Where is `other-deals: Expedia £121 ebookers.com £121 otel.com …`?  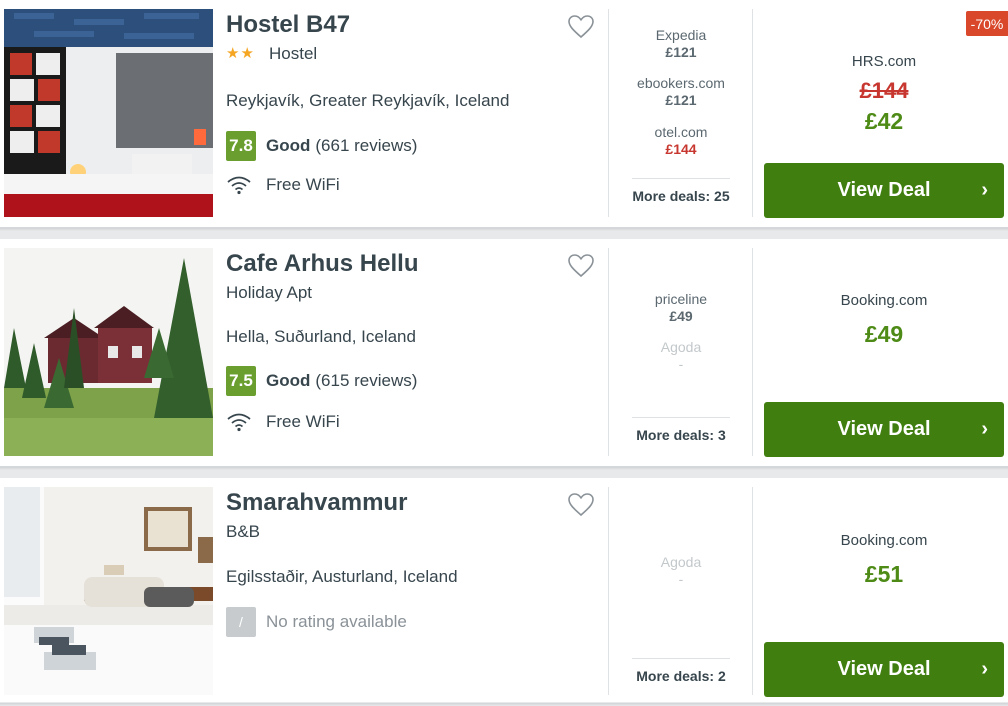 other-deals: Expedia £121 ebookers.com £121 otel.com … is located at coordinates (681, 114).